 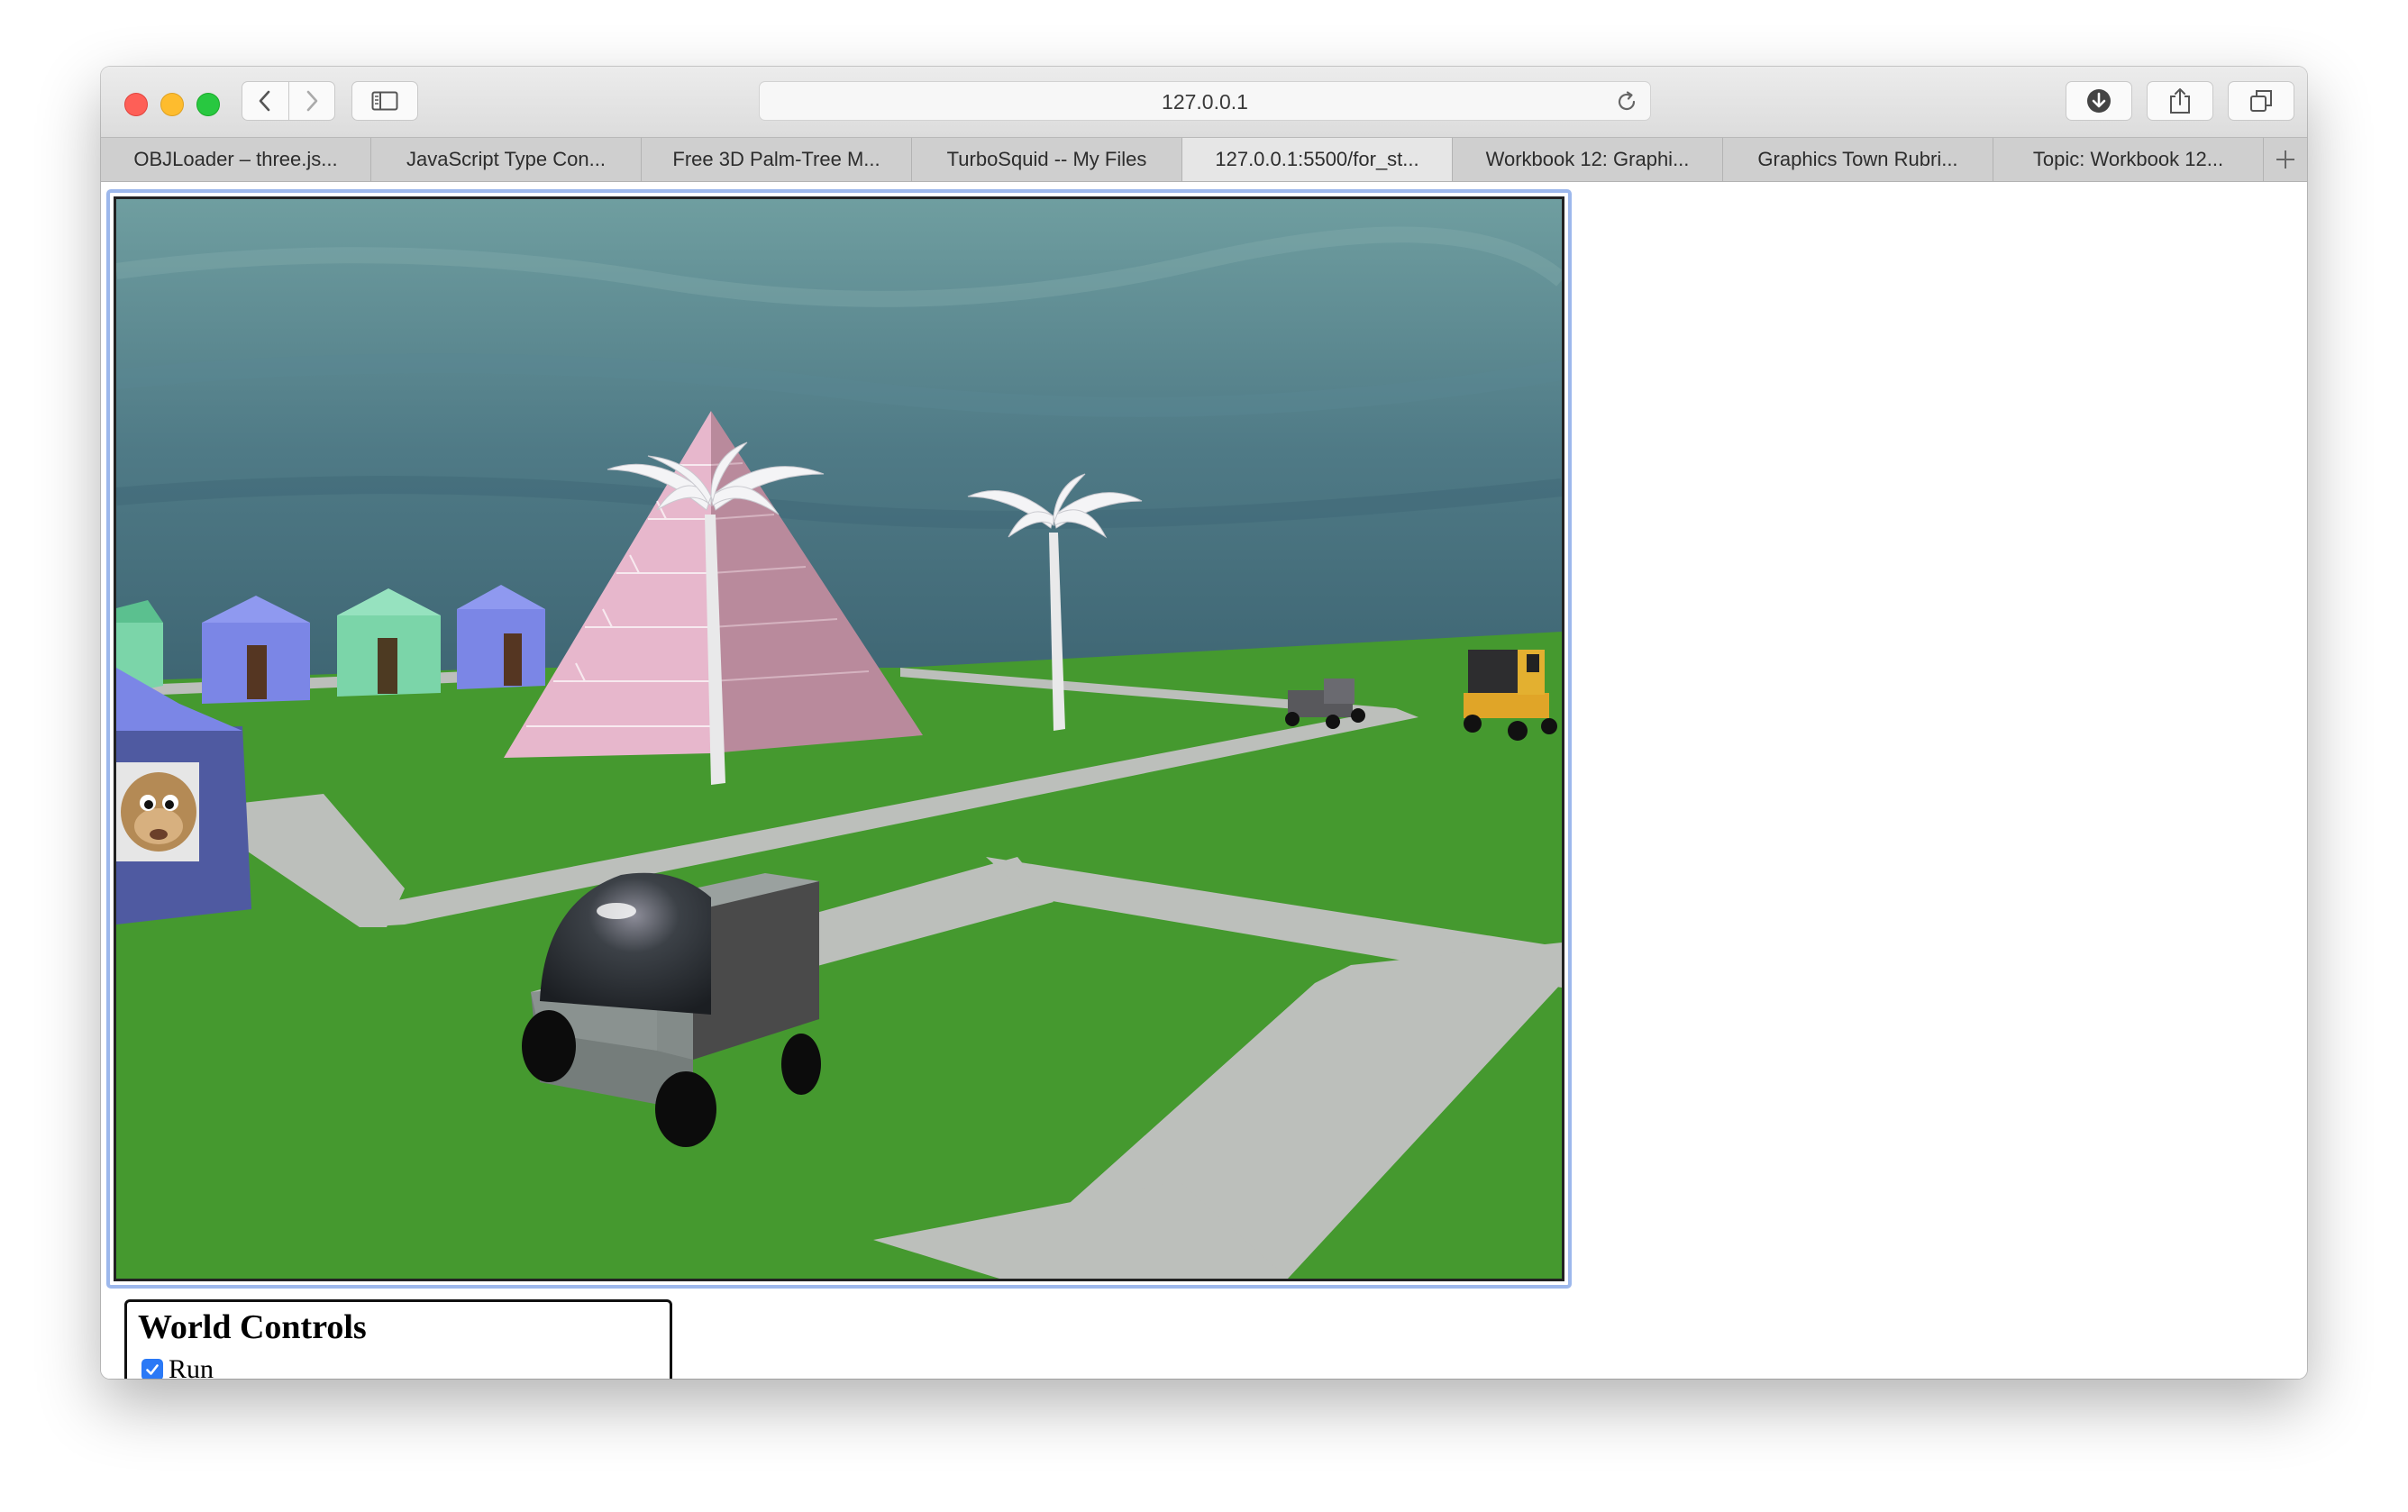 I want to click on navigation-buttons, so click(x=288, y=101).